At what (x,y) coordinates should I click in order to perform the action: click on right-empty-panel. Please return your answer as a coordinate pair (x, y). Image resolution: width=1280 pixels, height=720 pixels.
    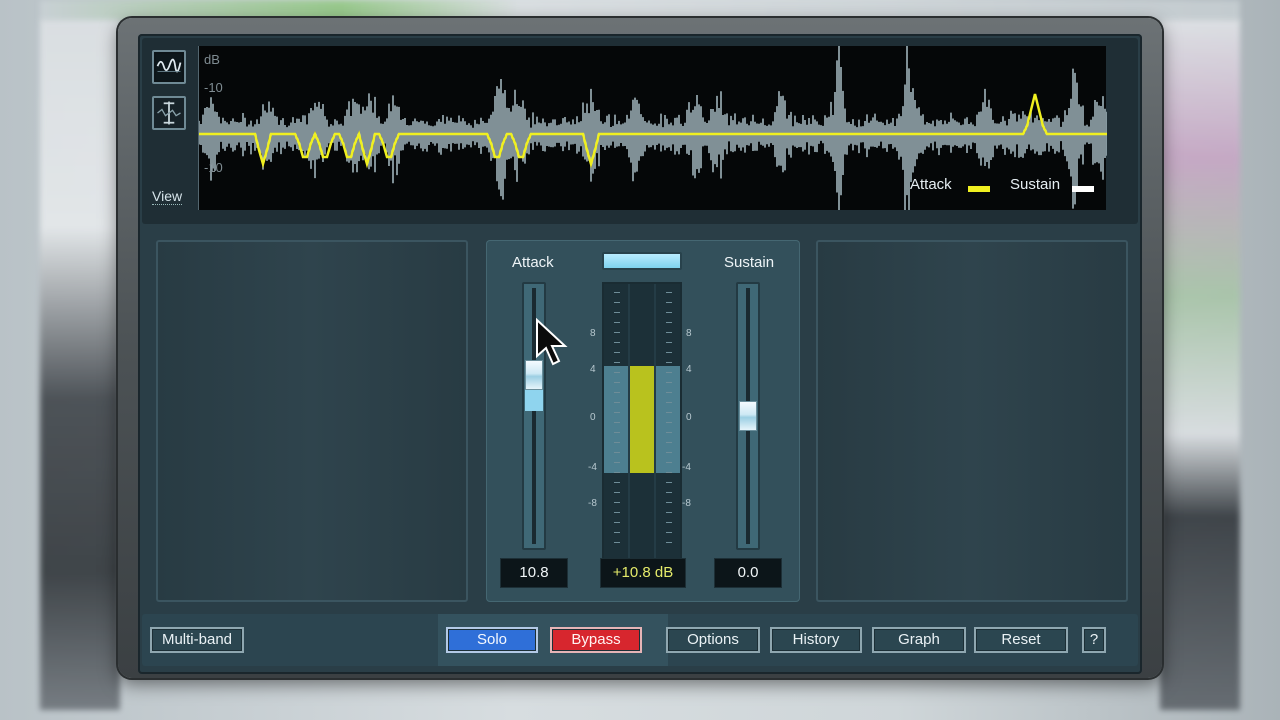
    Looking at the image, I should click on (972, 421).